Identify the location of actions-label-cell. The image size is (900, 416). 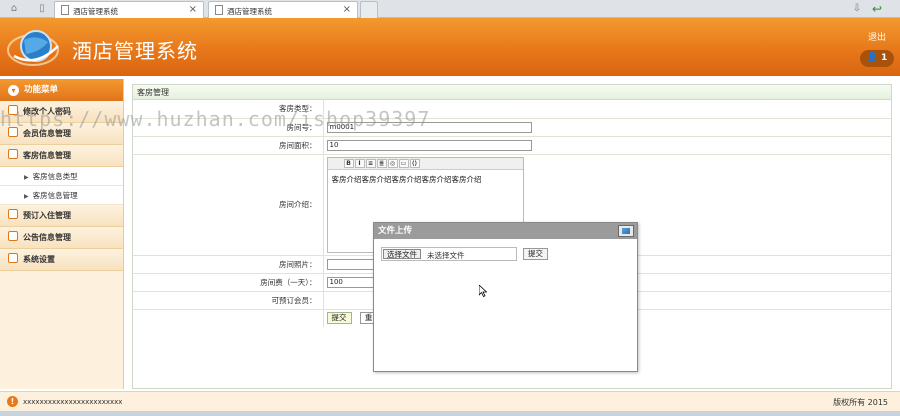
(228, 318).